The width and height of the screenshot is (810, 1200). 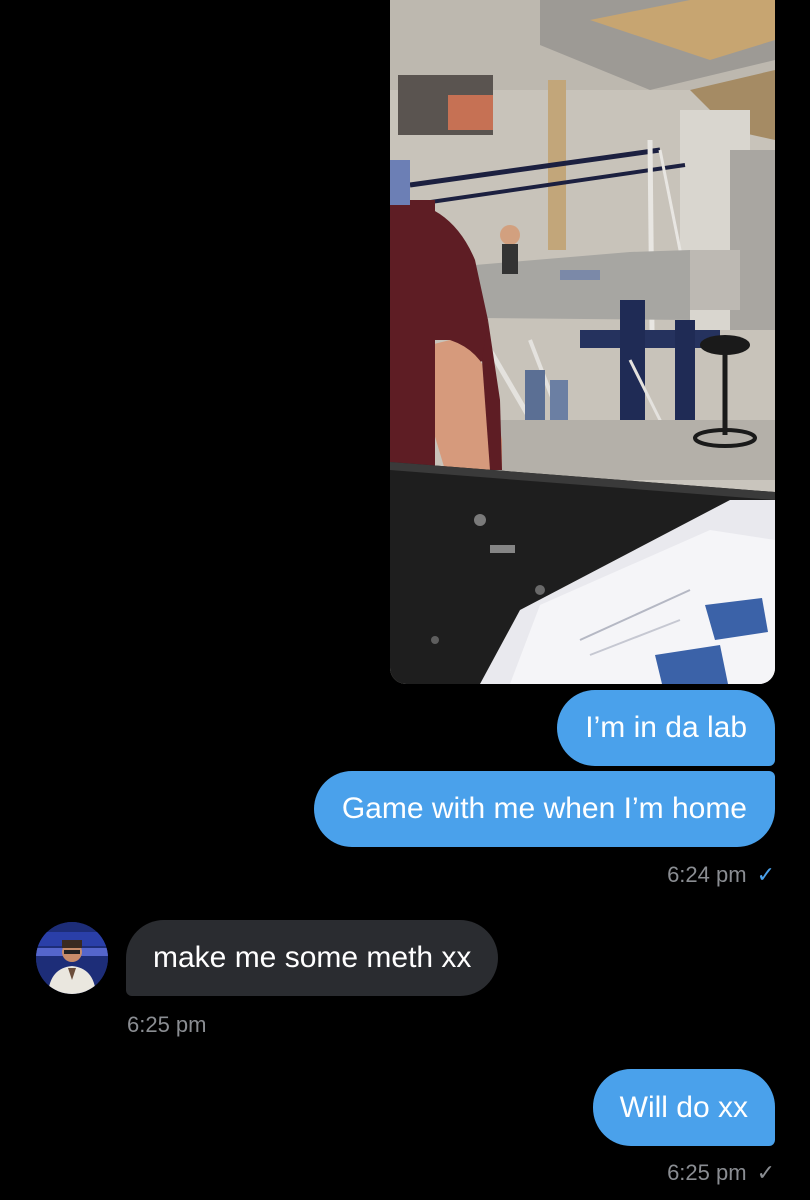 I want to click on message-timestamp: 6:24 pm ✓, so click(x=721, y=875).